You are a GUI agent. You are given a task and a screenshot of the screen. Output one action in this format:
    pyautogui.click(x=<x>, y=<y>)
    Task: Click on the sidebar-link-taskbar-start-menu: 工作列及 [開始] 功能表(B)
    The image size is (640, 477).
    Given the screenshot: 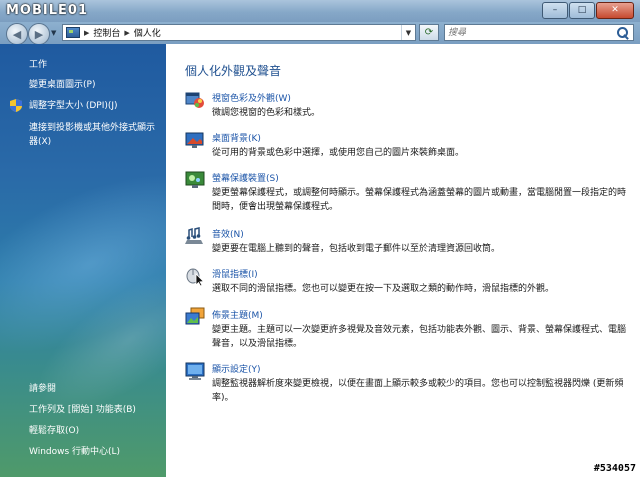 What is the action you would take?
    pyautogui.click(x=82, y=410)
    